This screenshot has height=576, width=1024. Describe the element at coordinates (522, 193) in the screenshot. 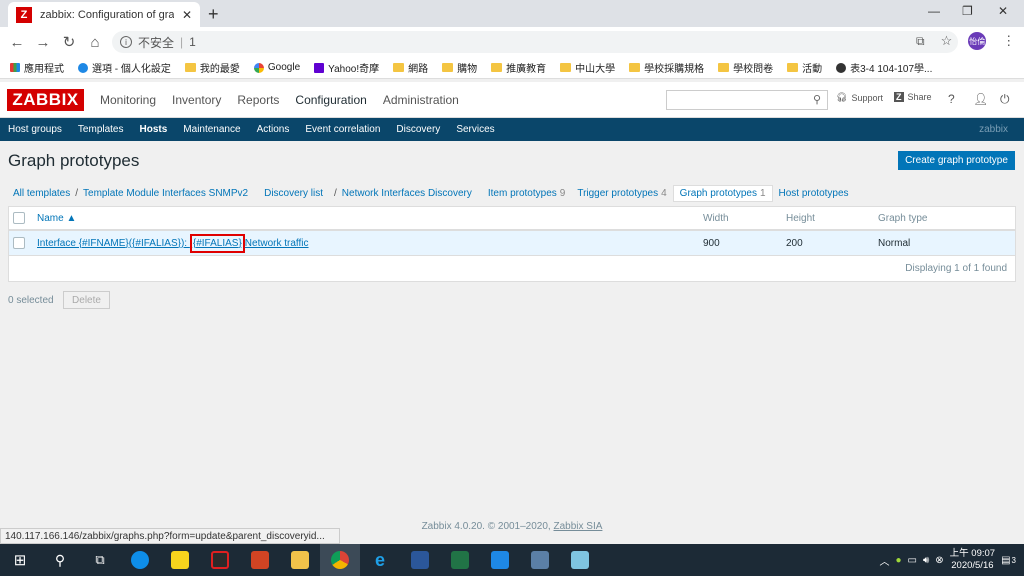

I see `tab-item-prototypes-label: Item prototypes` at that location.